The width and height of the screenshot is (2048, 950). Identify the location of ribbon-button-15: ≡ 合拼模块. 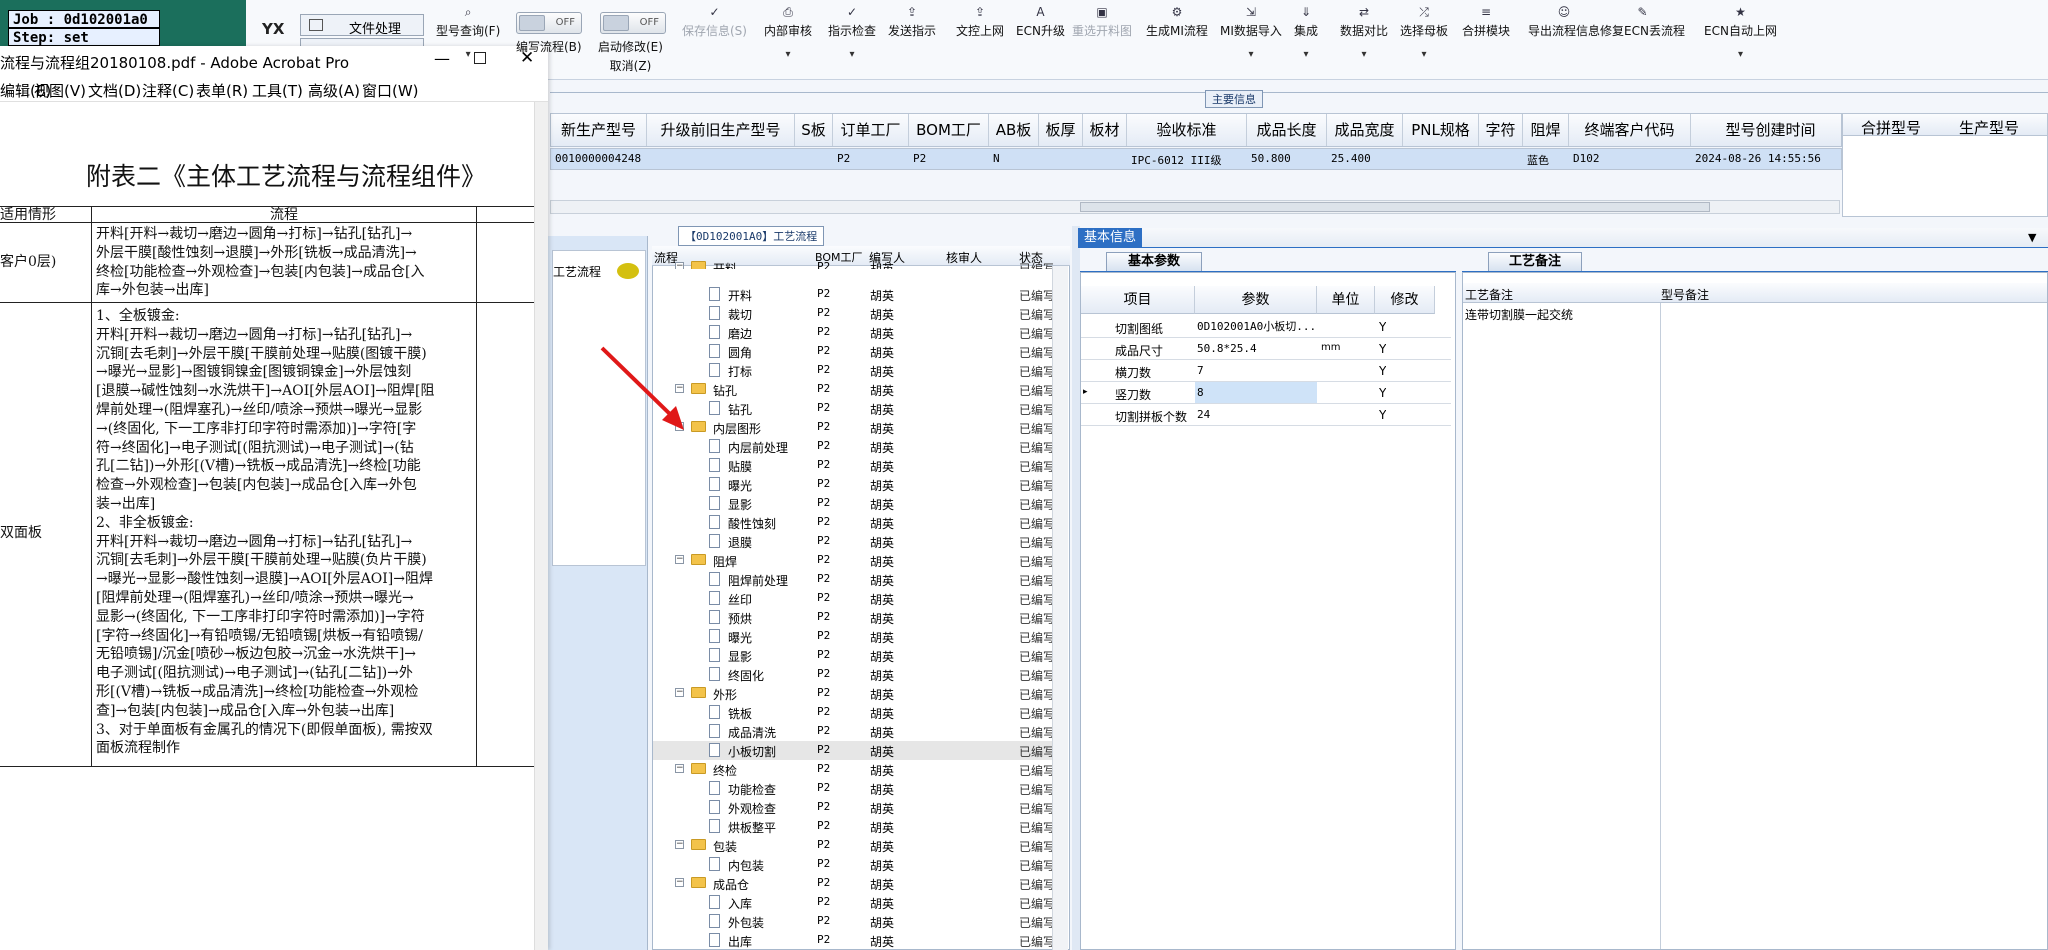
(1486, 22).